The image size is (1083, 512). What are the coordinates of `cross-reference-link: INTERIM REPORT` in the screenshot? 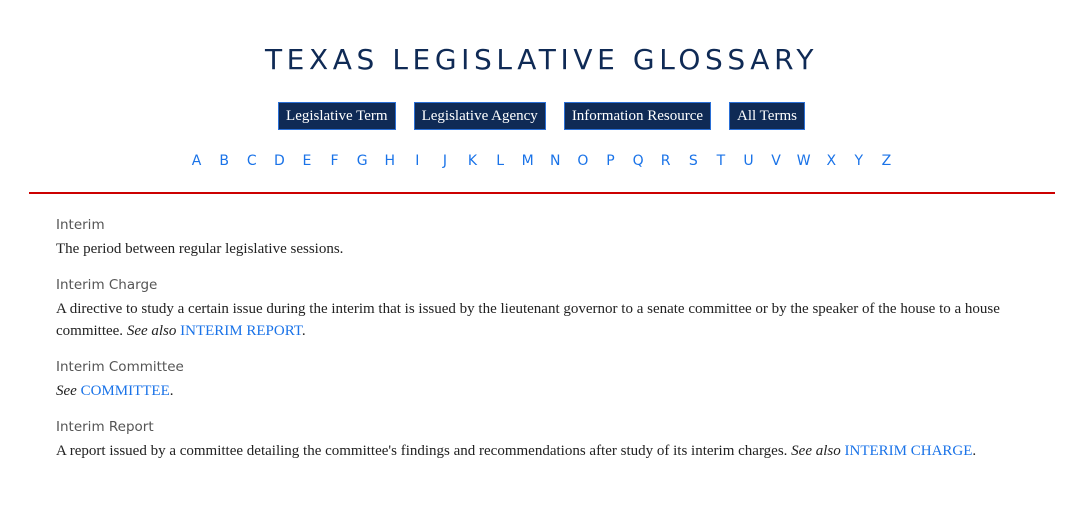 It's located at (241, 331).